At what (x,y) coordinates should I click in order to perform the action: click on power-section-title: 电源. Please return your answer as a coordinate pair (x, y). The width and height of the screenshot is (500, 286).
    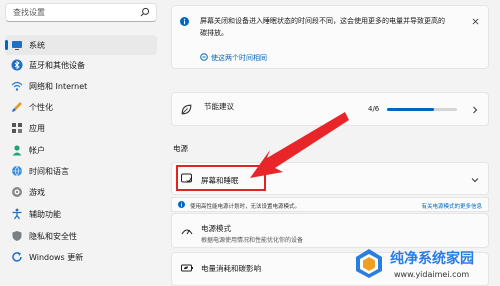
    Looking at the image, I should click on (180, 148).